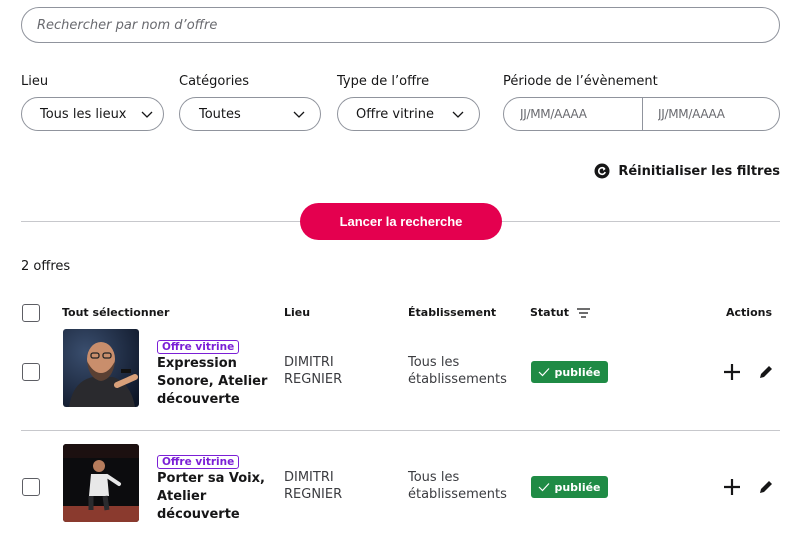 The width and height of the screenshot is (800, 538). I want to click on lieu-select: Tous les lieux, so click(92, 114).